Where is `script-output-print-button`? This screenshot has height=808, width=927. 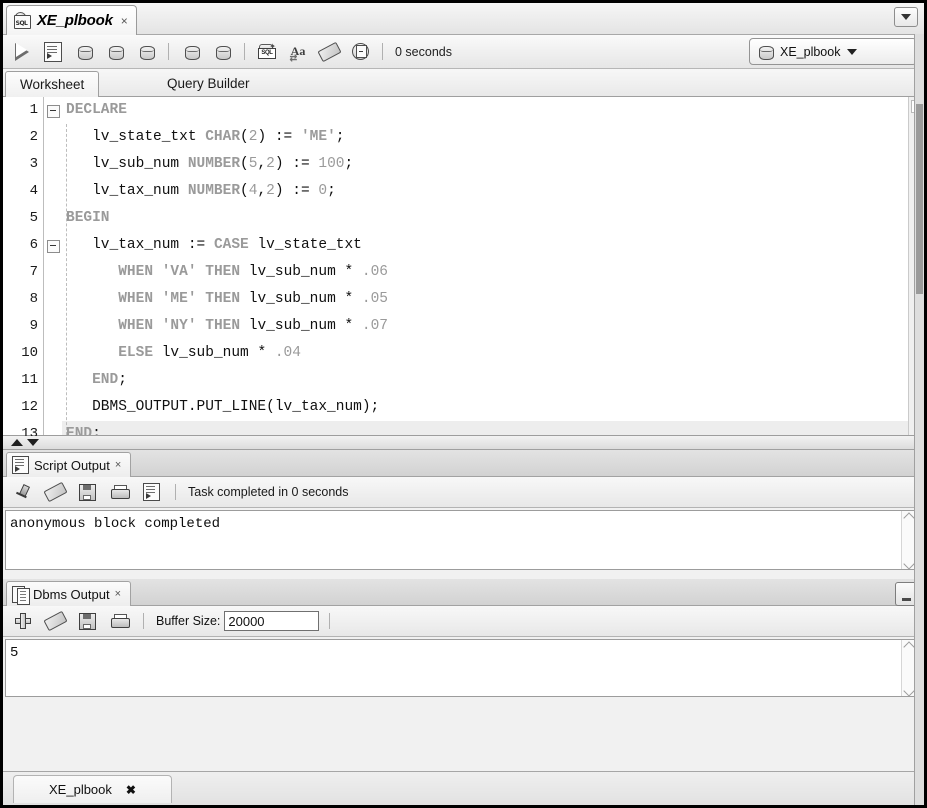 script-output-print-button is located at coordinates (119, 492).